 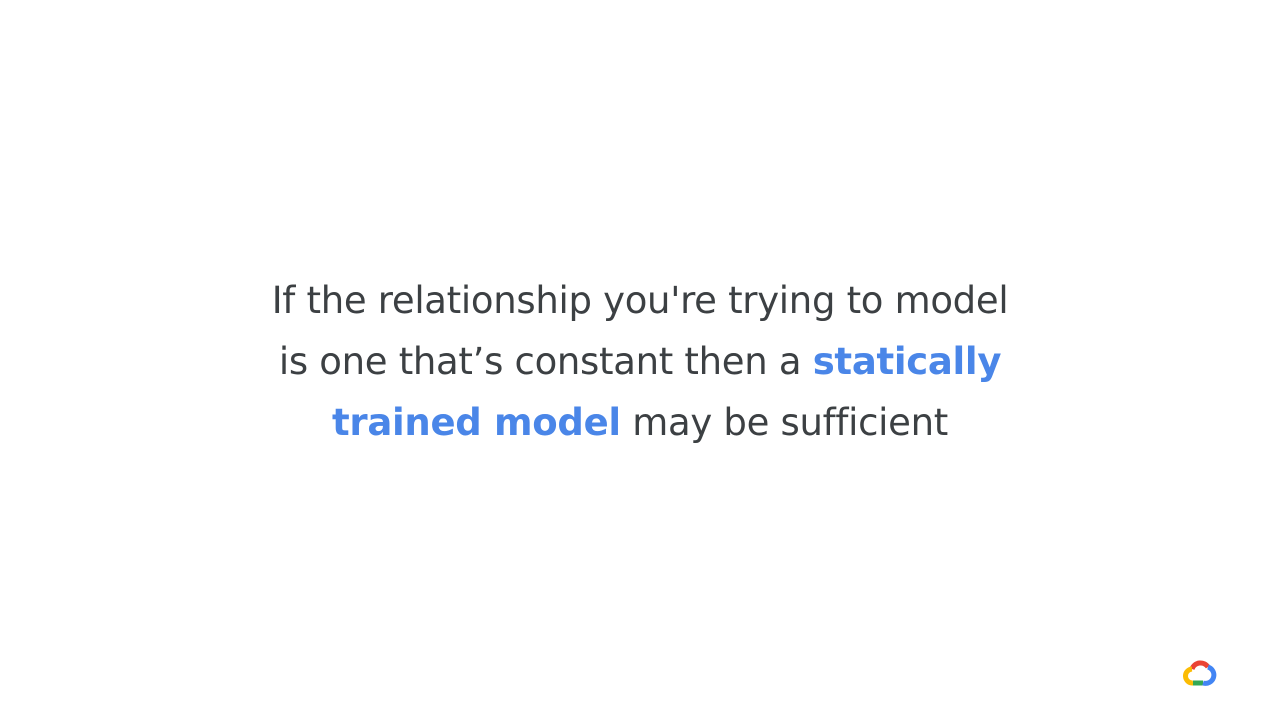 What do you see at coordinates (1209, 675) in the screenshot?
I see `logo-blue-arc` at bounding box center [1209, 675].